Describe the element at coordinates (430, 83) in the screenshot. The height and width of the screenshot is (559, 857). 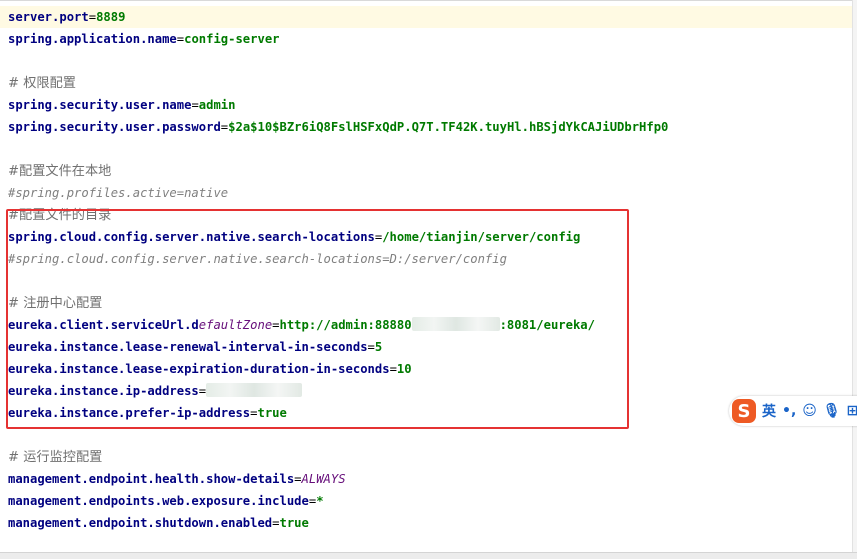
I see `code-line: # 权限配置` at that location.